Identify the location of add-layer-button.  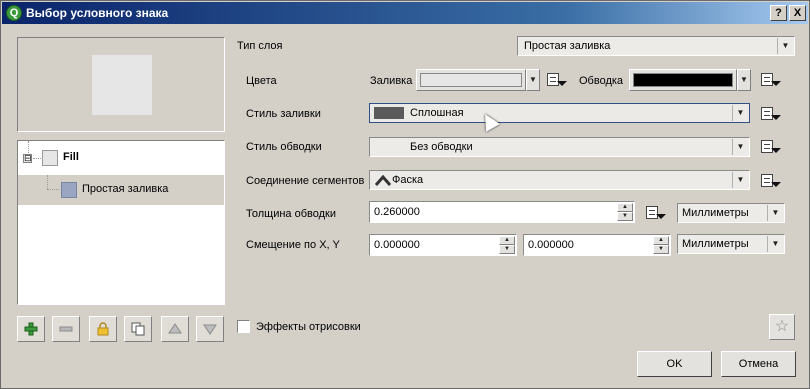
(31, 329).